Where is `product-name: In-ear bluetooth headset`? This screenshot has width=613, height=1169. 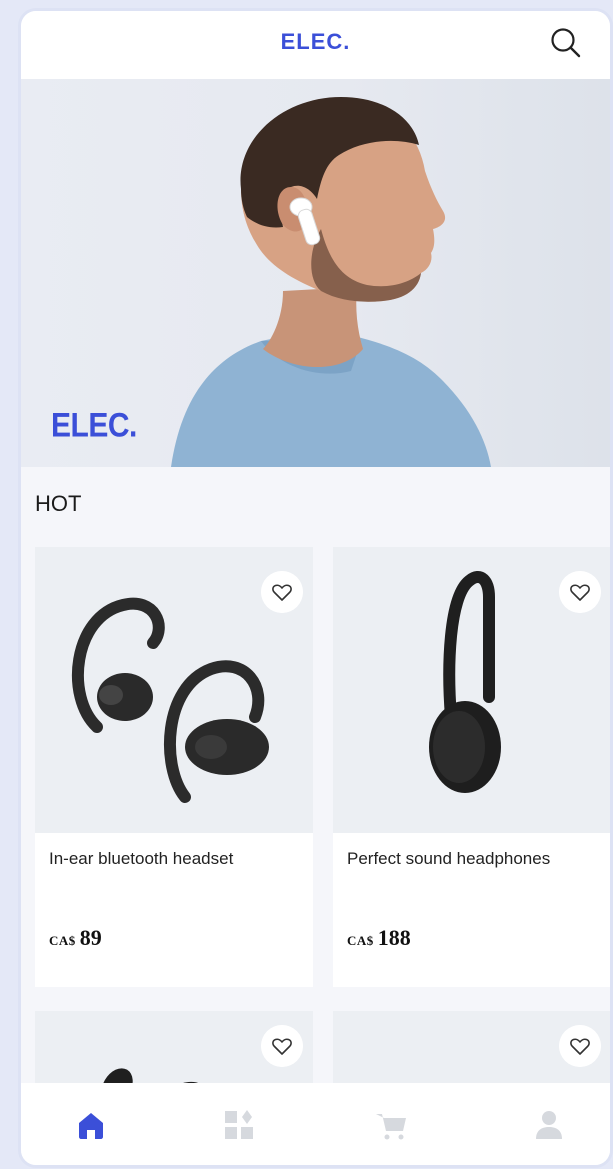 product-name: In-ear bluetooth headset is located at coordinates (141, 858).